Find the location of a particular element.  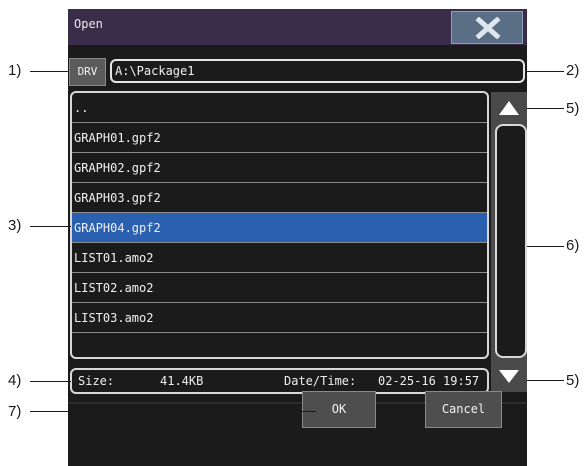

scroll-track is located at coordinates (511, 241).